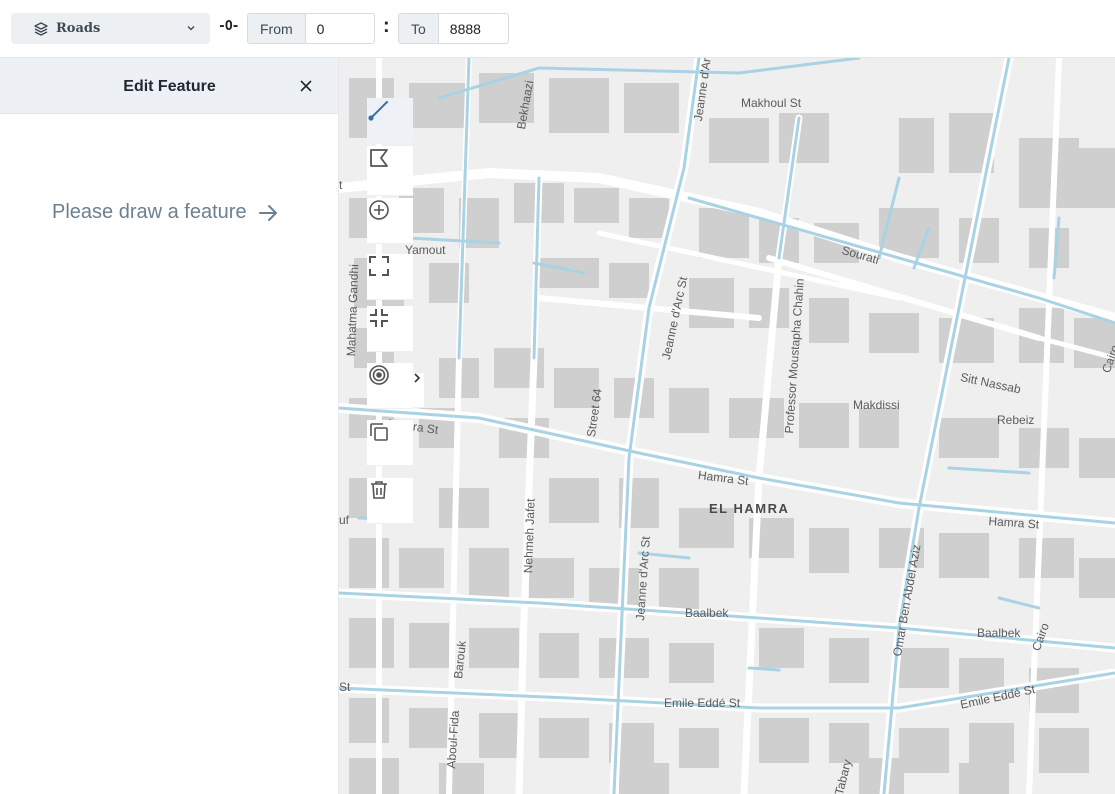 This screenshot has height=794, width=1115. I want to click on target-icon, so click(379, 375).